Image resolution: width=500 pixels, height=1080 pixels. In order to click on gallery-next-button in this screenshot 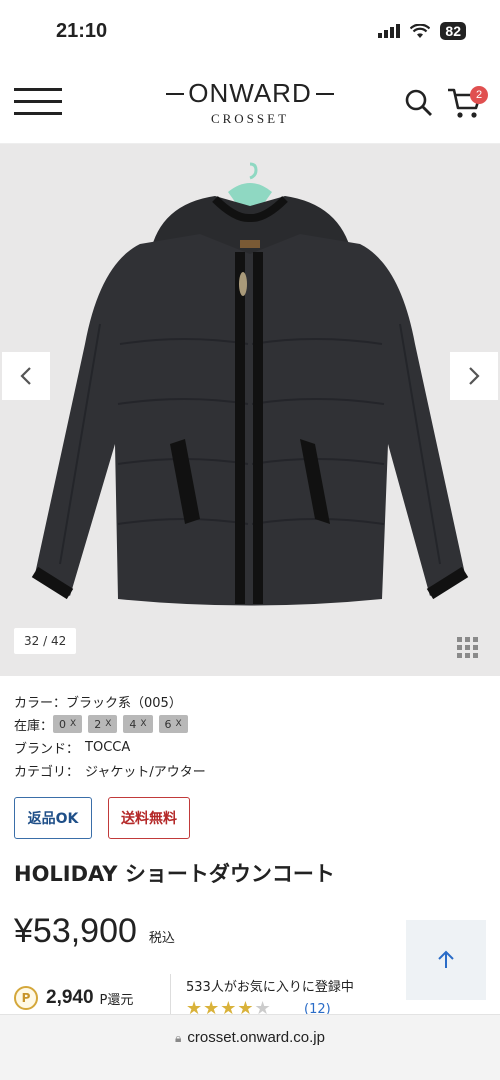, I will do `click(474, 376)`.